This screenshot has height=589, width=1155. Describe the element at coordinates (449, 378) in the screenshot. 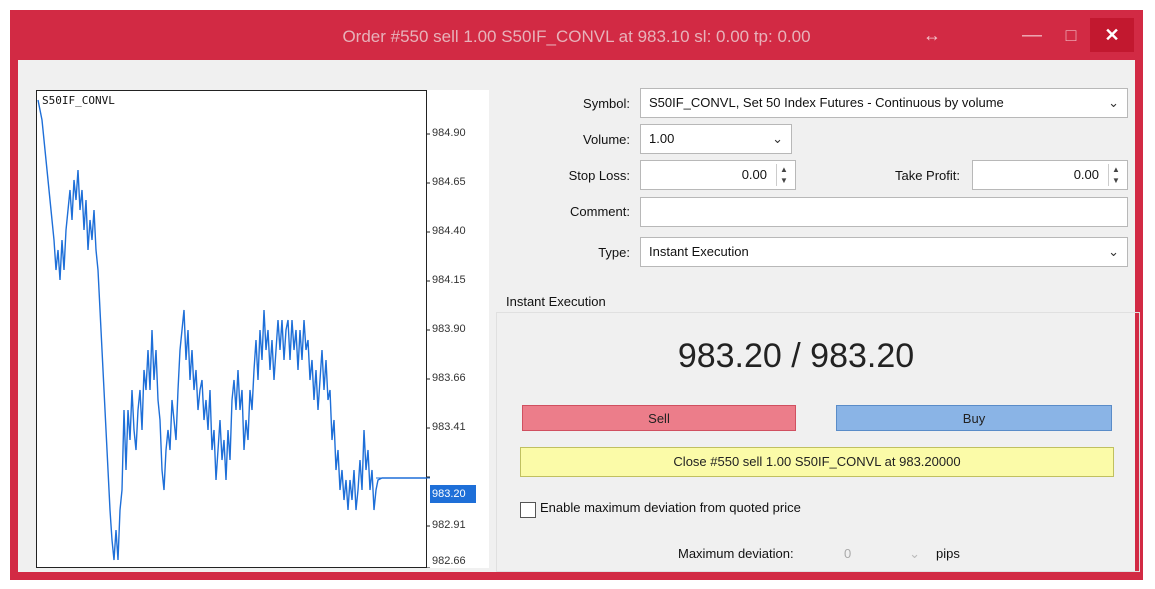

I see `y-tick-label: 983.66` at that location.